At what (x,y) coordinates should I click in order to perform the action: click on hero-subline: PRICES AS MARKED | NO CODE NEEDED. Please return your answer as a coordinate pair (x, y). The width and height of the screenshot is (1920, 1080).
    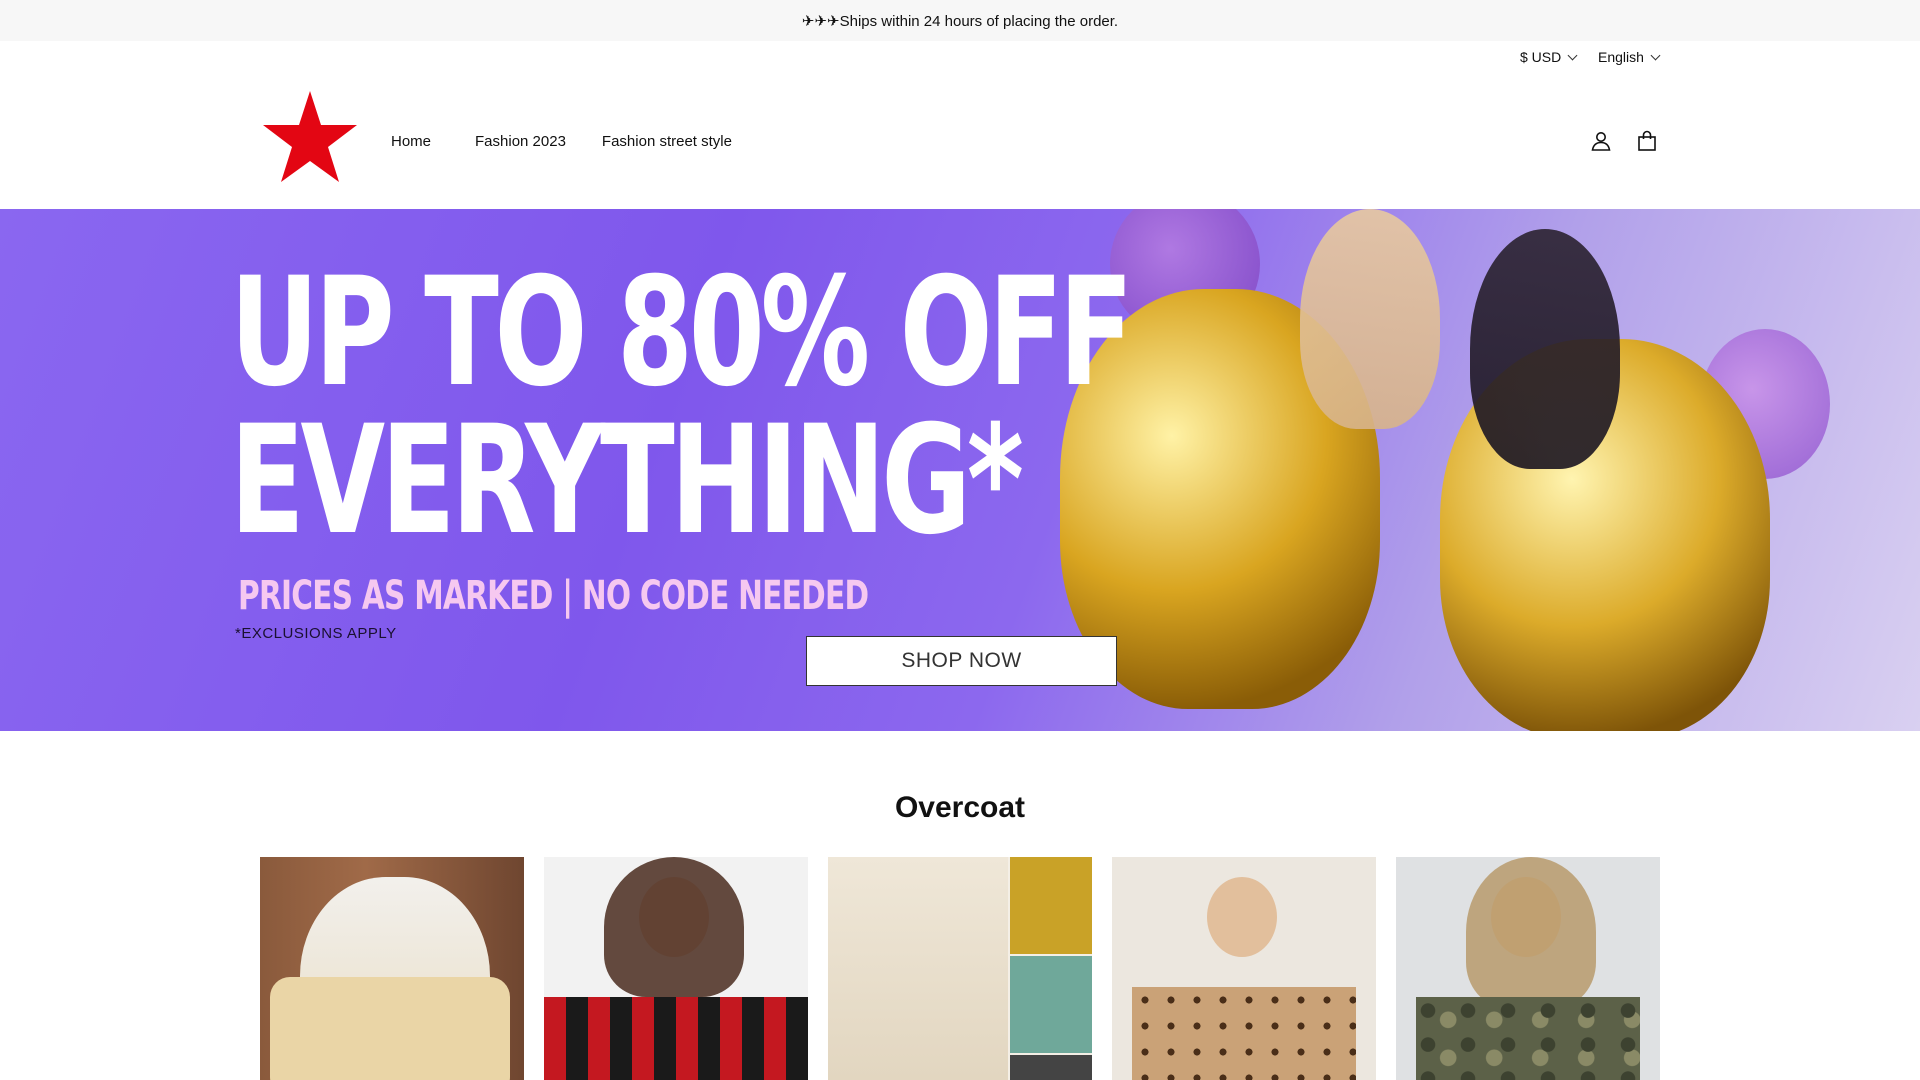
    Looking at the image, I should click on (553, 596).